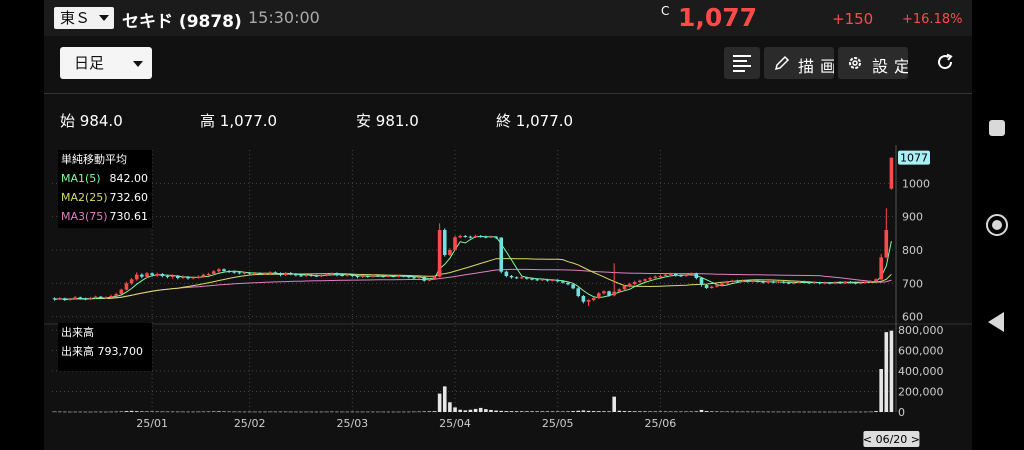 Image resolution: width=1024 pixels, height=450 pixels. What do you see at coordinates (91, 120) in the screenshot?
I see `ohlc-open: 始 984.0` at bounding box center [91, 120].